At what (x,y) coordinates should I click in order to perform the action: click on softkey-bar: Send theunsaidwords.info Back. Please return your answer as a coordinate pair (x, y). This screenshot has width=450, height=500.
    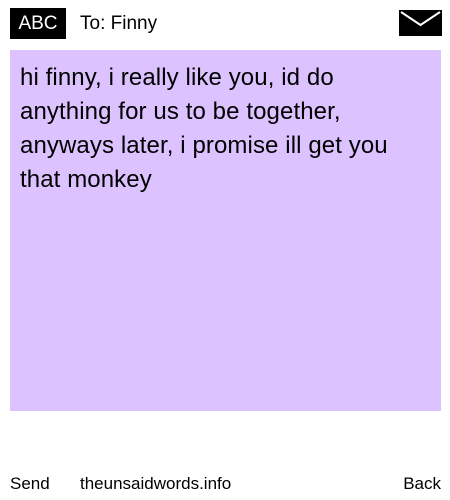
    Looking at the image, I should click on (225, 484).